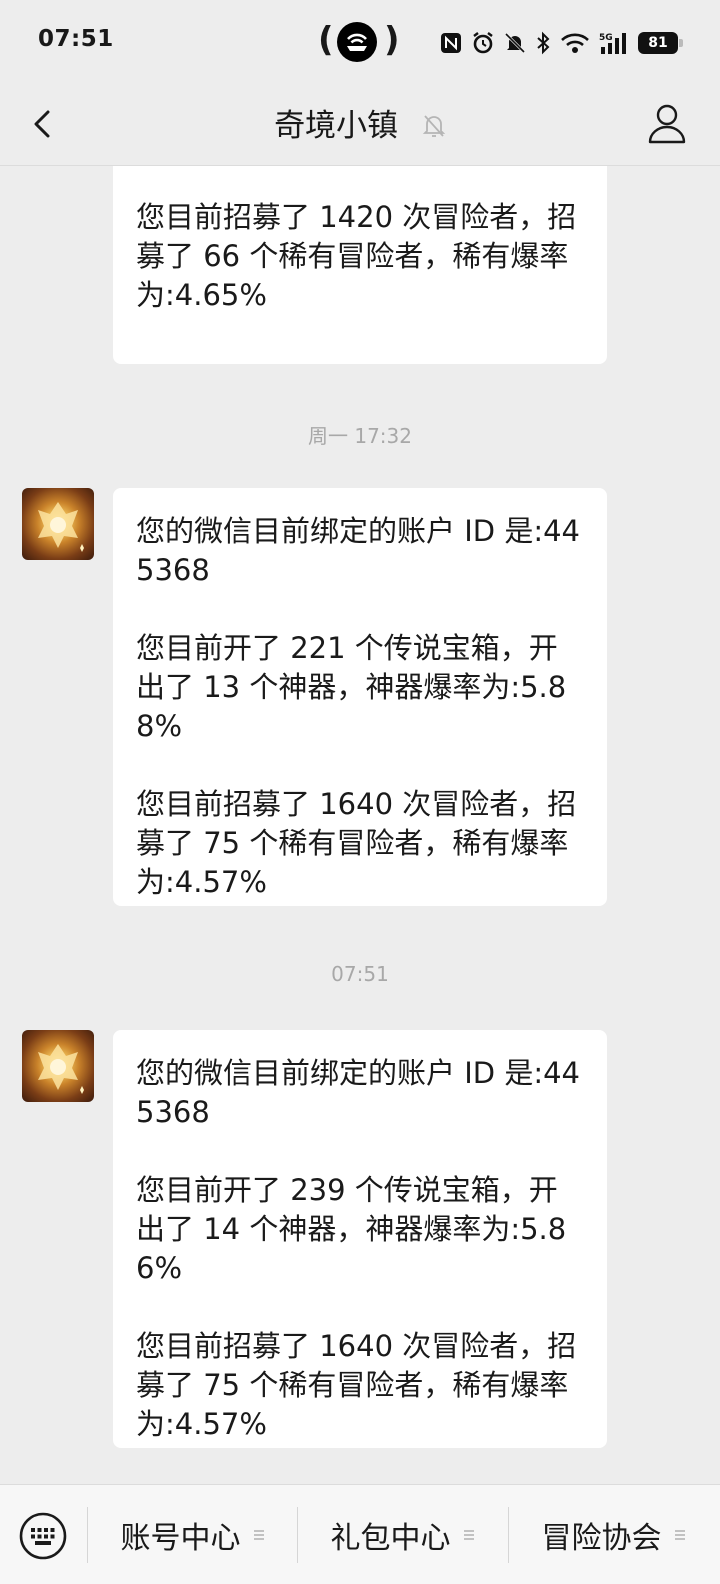 The height and width of the screenshot is (1584, 720). I want to click on menu-item-label: 冒险协会, so click(601, 1538).